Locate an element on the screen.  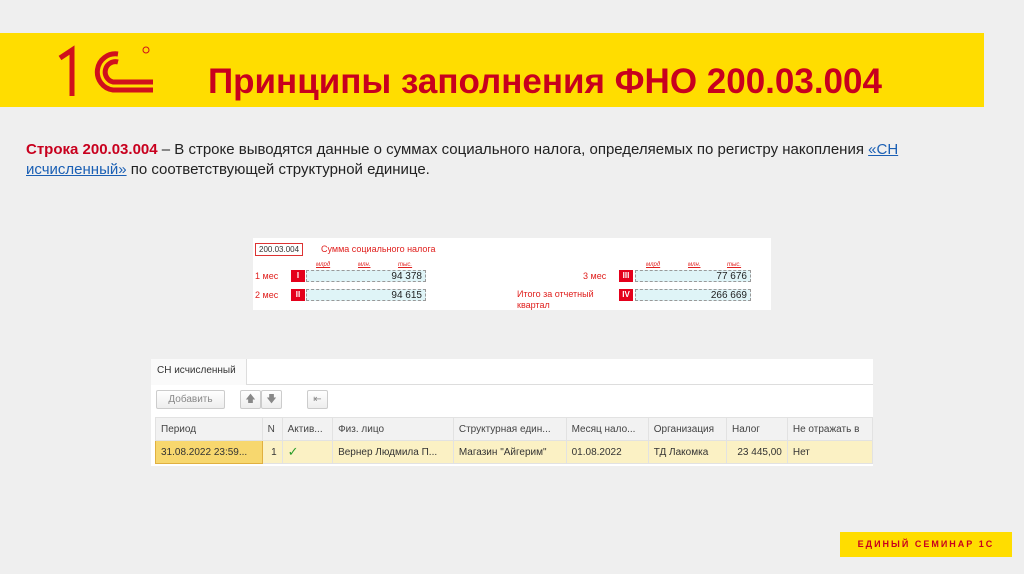
value-field: 94 615 is located at coordinates (366, 295).